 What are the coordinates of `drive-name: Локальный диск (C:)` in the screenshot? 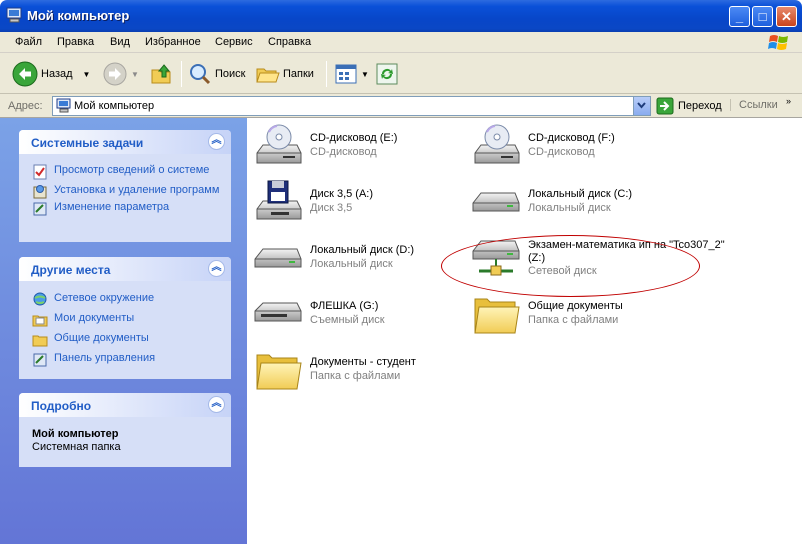 It's located at (580, 194).